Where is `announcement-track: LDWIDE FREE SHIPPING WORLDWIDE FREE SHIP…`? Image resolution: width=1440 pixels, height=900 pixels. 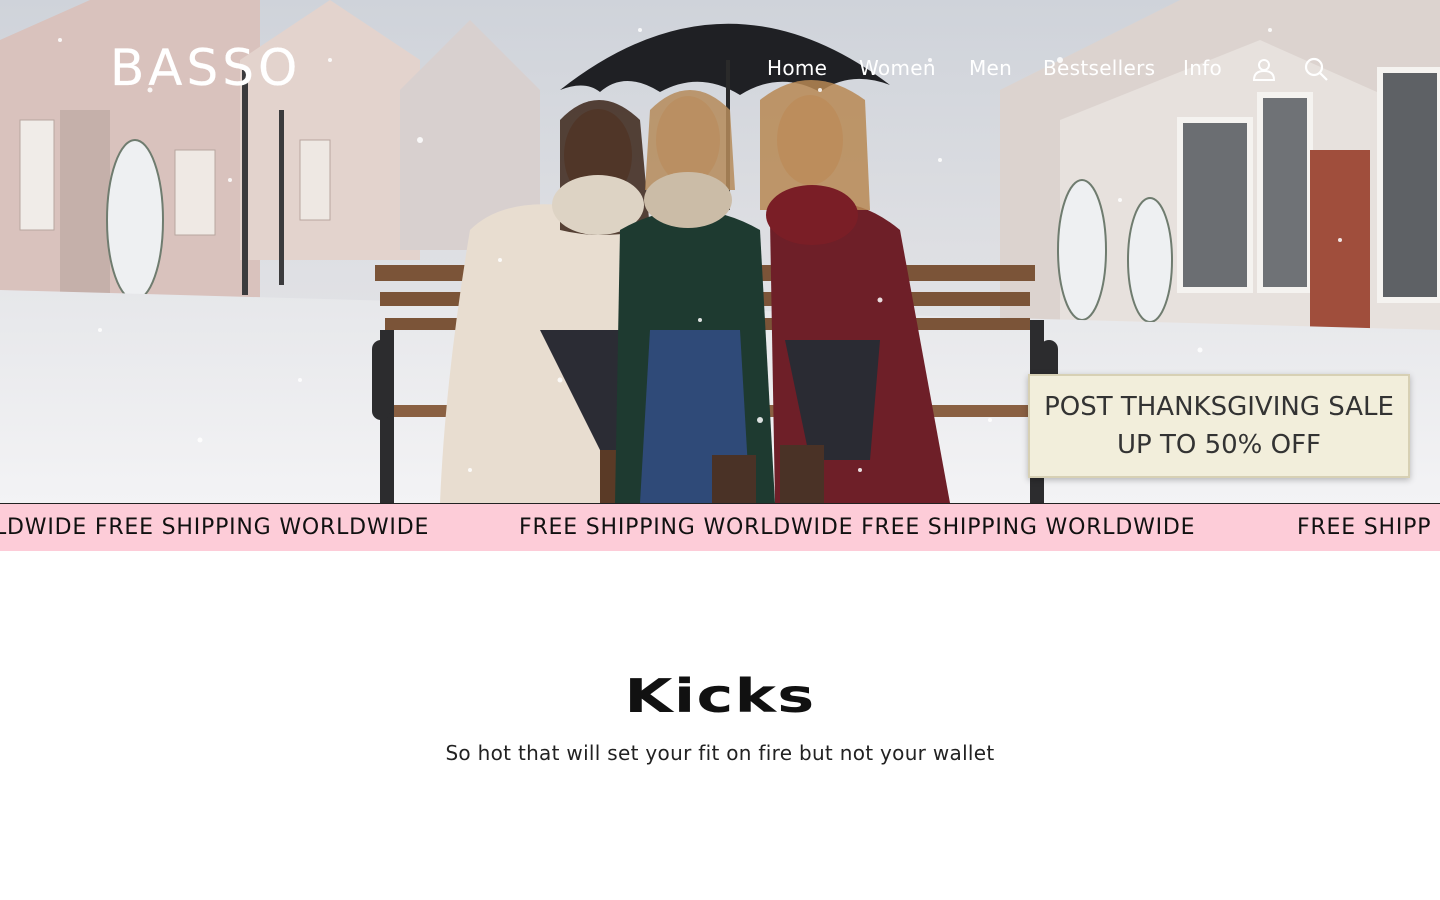 announcement-track: LDWIDE FREE SHIPPING WORLDWIDE FREE SHIP… is located at coordinates (720, 527).